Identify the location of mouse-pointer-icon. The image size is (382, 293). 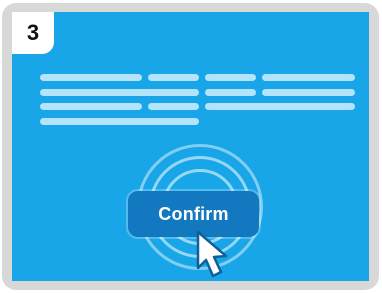
(212, 254).